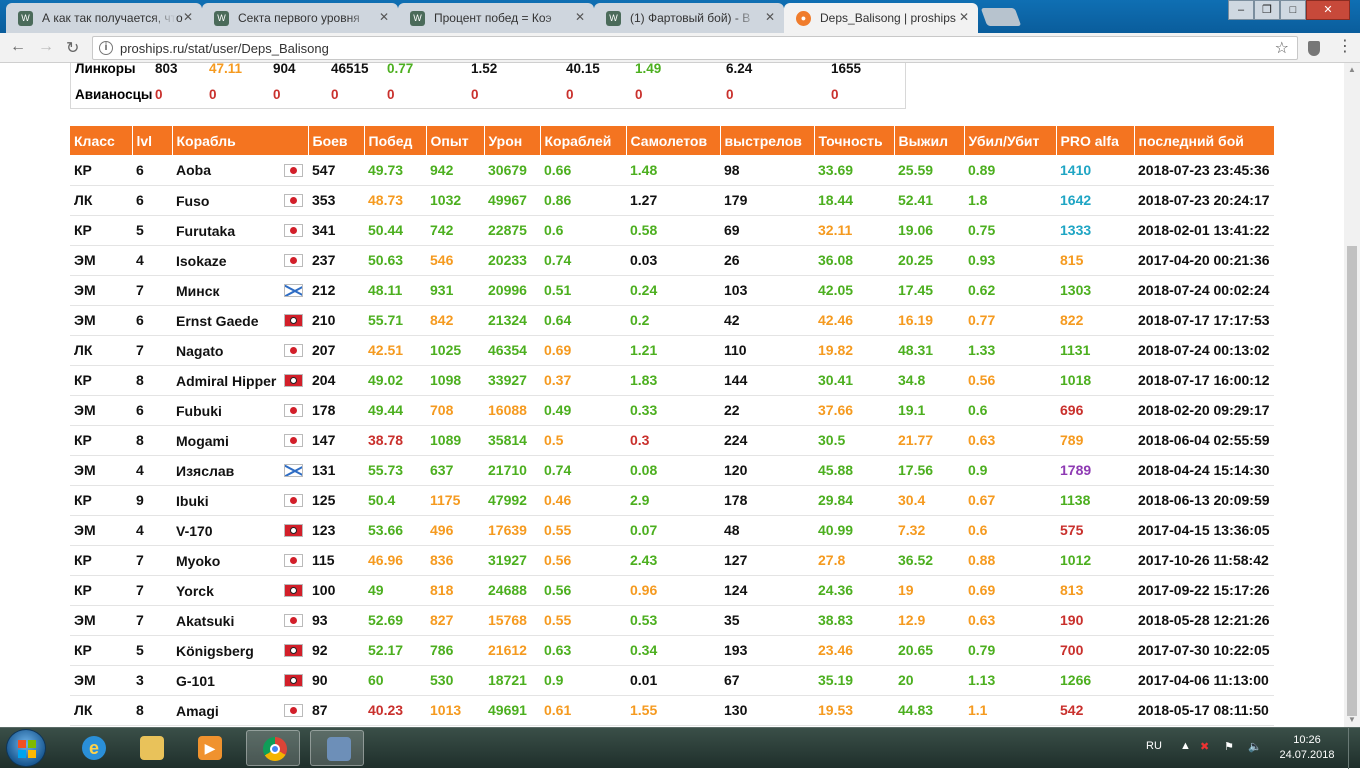 The height and width of the screenshot is (769, 1360). What do you see at coordinates (337, 748) in the screenshot?
I see `taskbar-network-app` at bounding box center [337, 748].